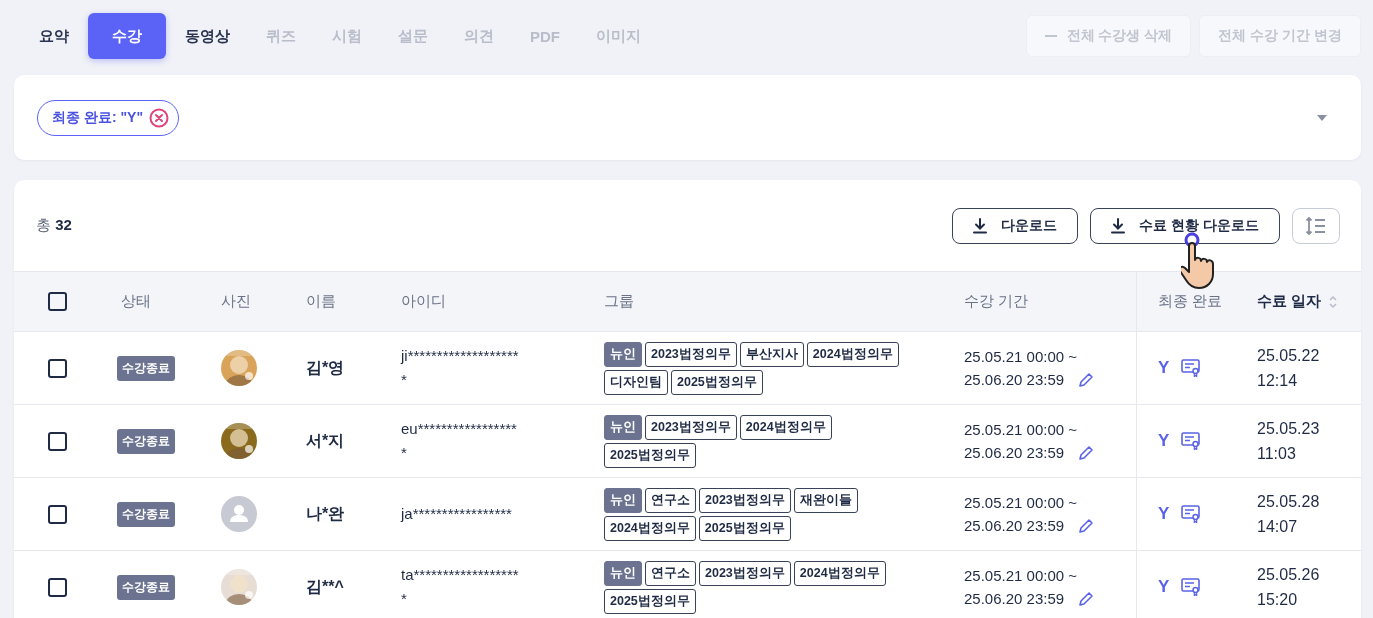 This screenshot has width=1373, height=618. I want to click on group-tag: 디자인팀, so click(636, 382).